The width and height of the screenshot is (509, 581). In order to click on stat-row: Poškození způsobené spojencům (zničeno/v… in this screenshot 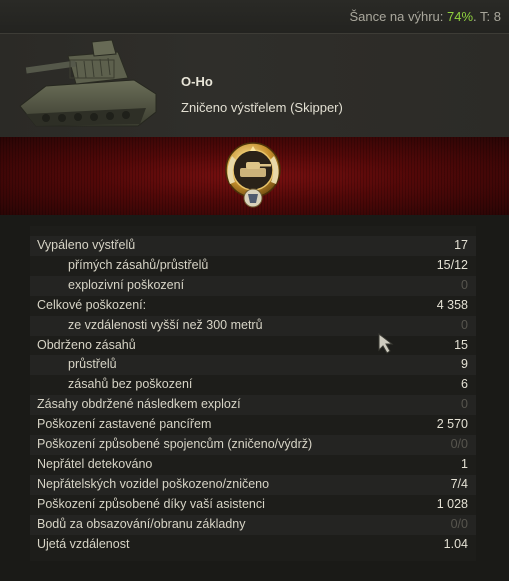, I will do `click(253, 445)`.